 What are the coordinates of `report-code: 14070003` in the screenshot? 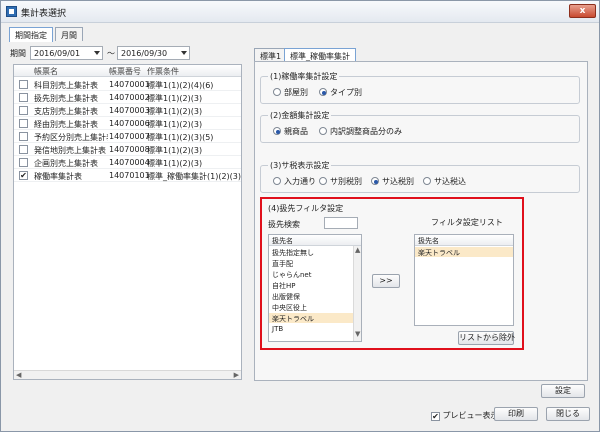 It's located at (129, 110).